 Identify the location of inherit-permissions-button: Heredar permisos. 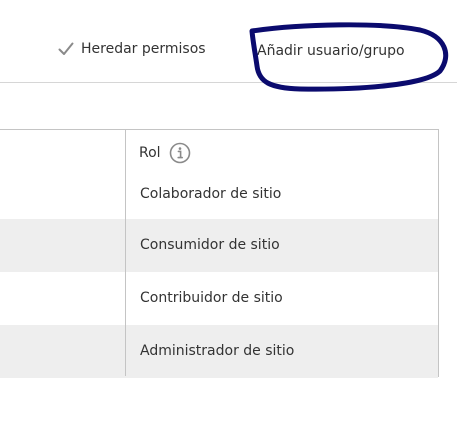
(131, 49).